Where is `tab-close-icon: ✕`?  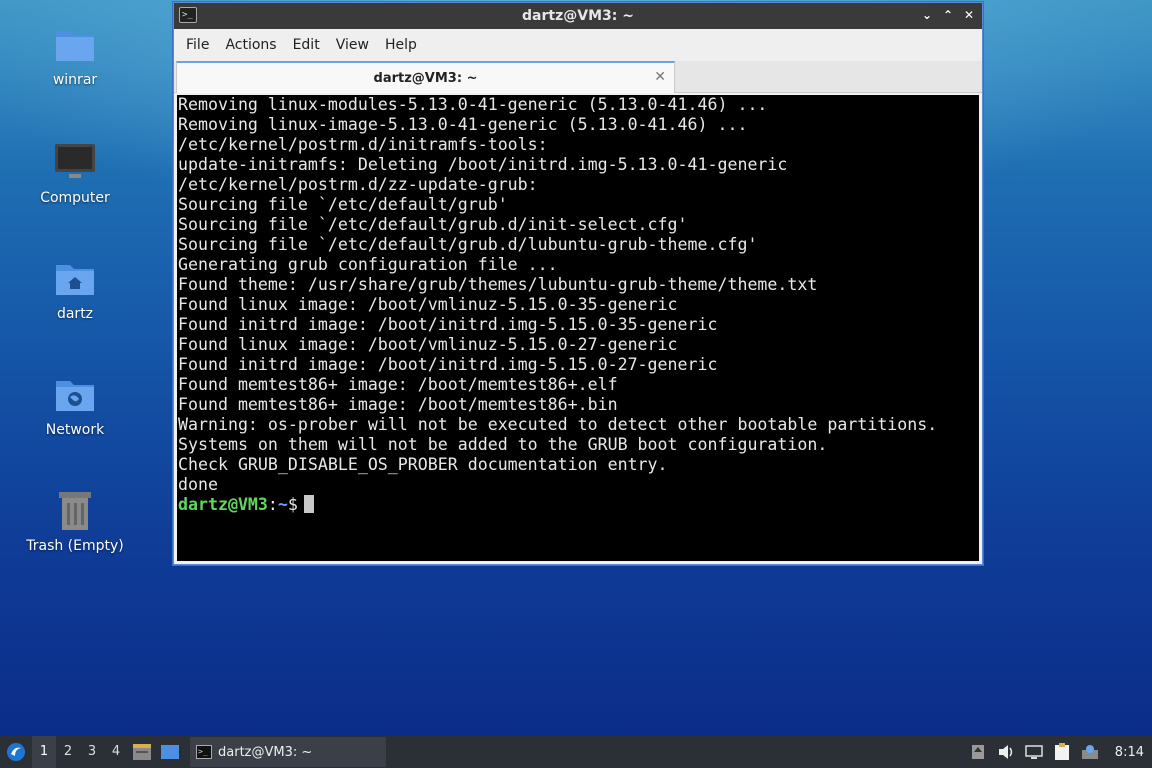
tab-close-icon: ✕ is located at coordinates (660, 77).